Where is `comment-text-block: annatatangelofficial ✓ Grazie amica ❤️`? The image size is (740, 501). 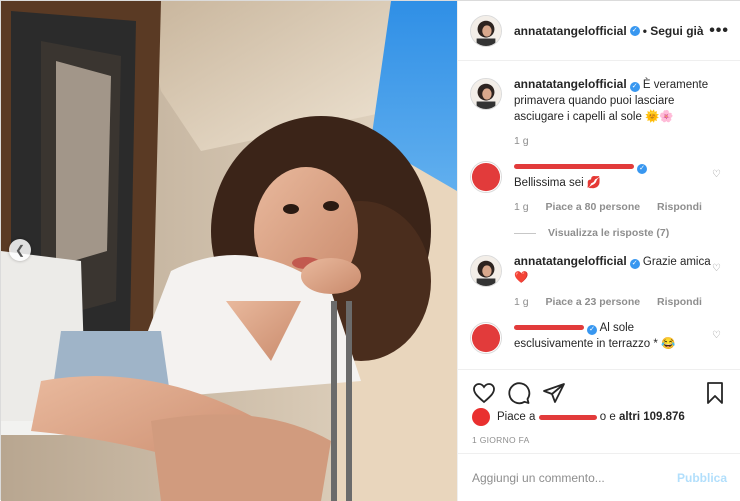
comment-text-block: annatatangelofficial ✓ Grazie amica ❤️ is located at coordinates (614, 269).